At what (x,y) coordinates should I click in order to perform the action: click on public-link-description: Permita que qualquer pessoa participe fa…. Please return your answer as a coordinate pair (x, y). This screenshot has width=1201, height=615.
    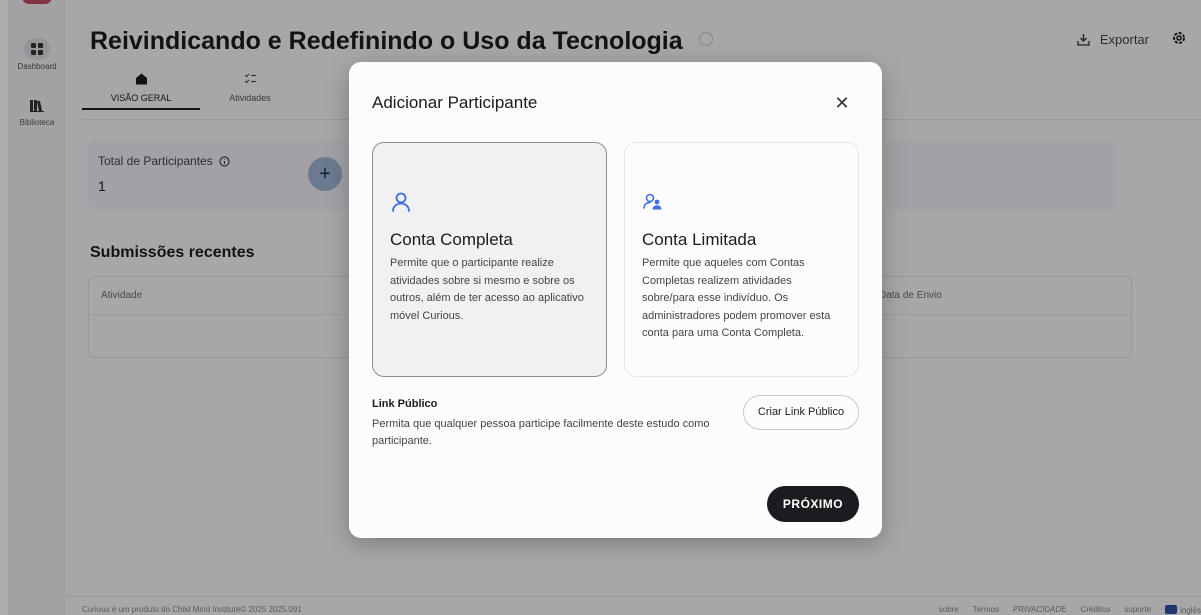
    Looking at the image, I should click on (541, 432).